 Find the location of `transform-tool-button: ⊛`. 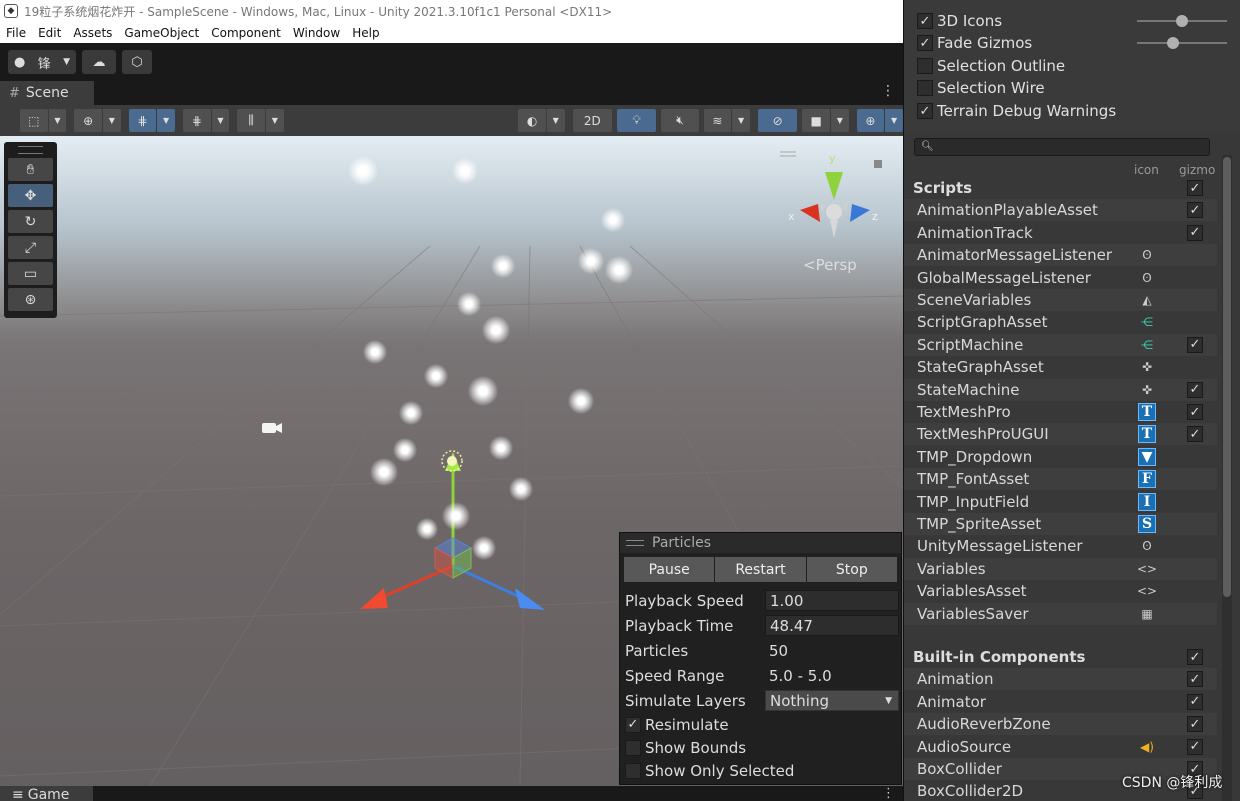

transform-tool-button: ⊛ is located at coordinates (30, 299).